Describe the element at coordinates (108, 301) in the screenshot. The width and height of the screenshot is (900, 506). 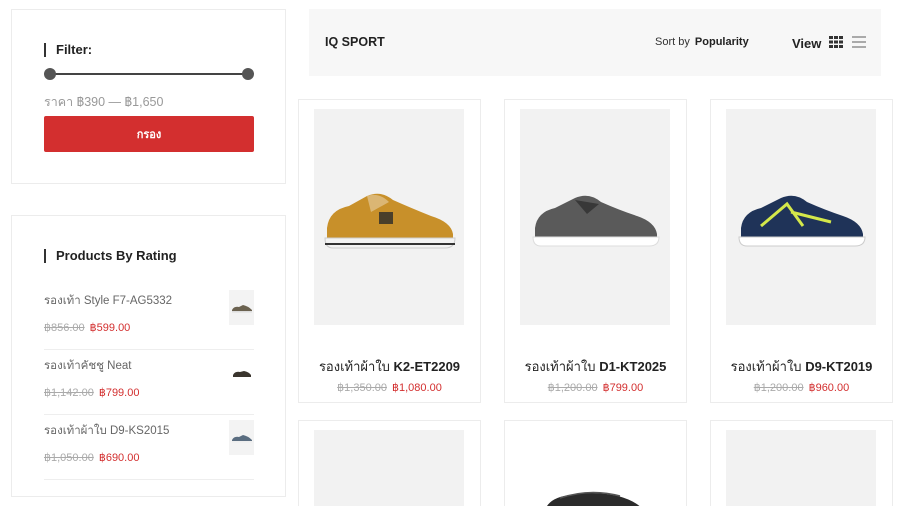
I see `rating-item-name: รองเท้า Style F7-AG5332` at that location.